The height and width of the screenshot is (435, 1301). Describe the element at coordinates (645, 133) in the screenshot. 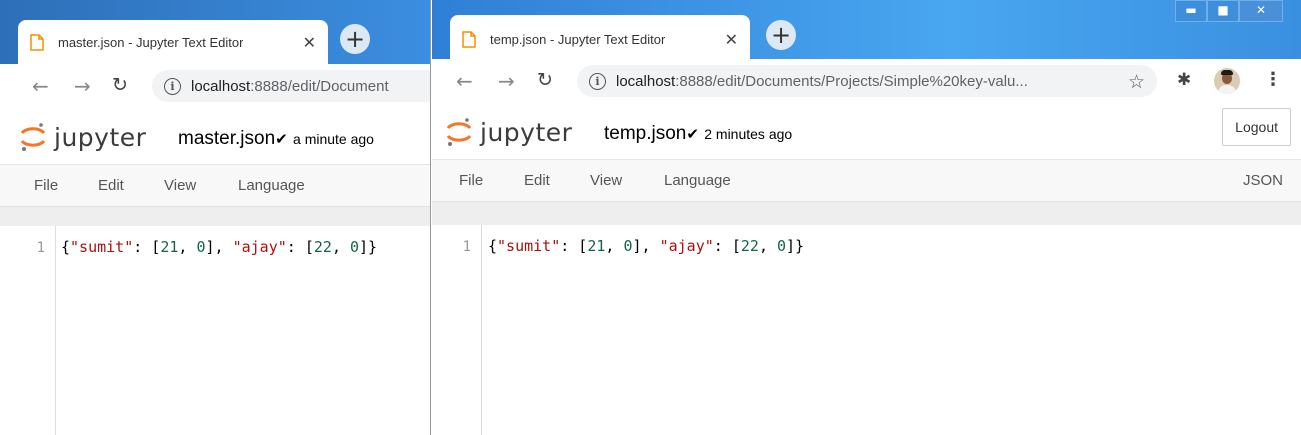

I see `file-name: temp.json` at that location.